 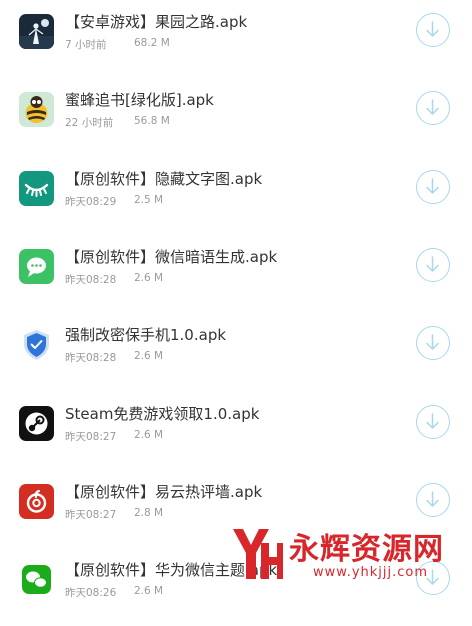 What do you see at coordinates (36, 188) in the screenshot?
I see `eye-closed-icon` at bounding box center [36, 188].